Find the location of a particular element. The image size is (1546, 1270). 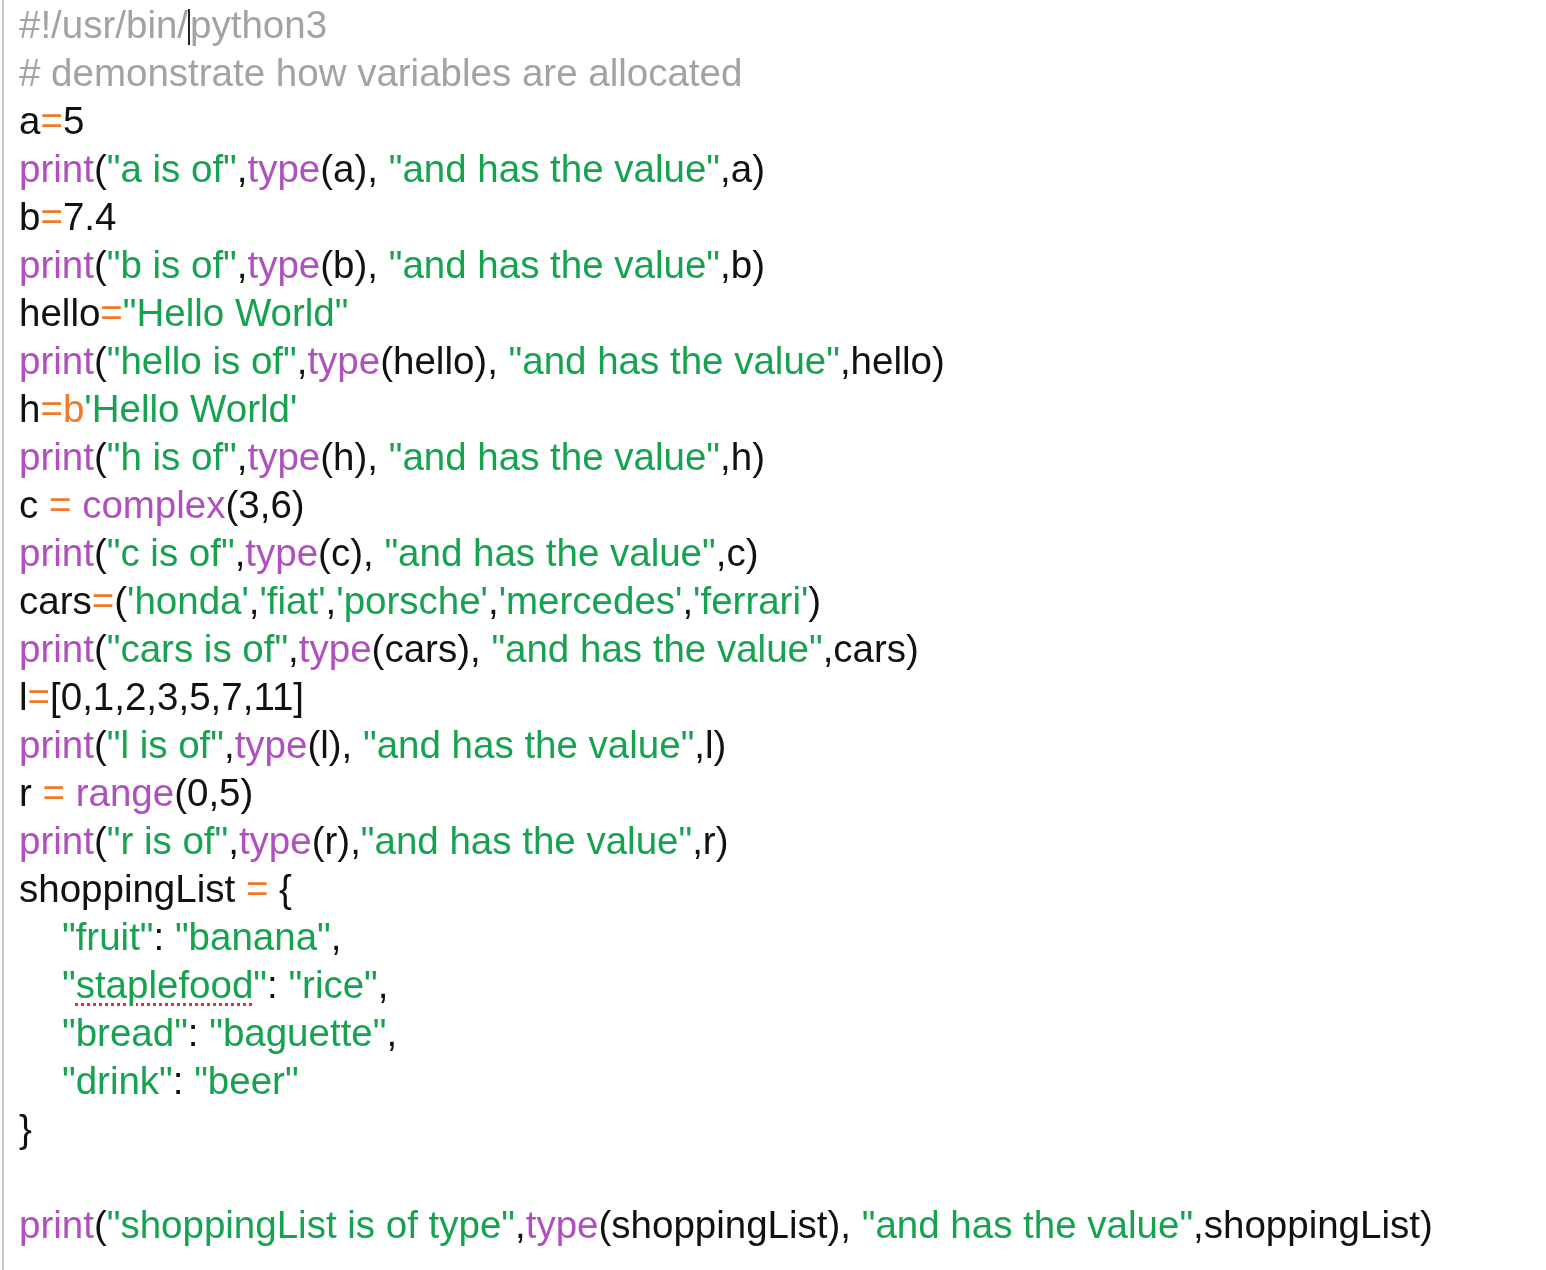

code-line: "staplefood": "rice", is located at coordinates (225, 985).